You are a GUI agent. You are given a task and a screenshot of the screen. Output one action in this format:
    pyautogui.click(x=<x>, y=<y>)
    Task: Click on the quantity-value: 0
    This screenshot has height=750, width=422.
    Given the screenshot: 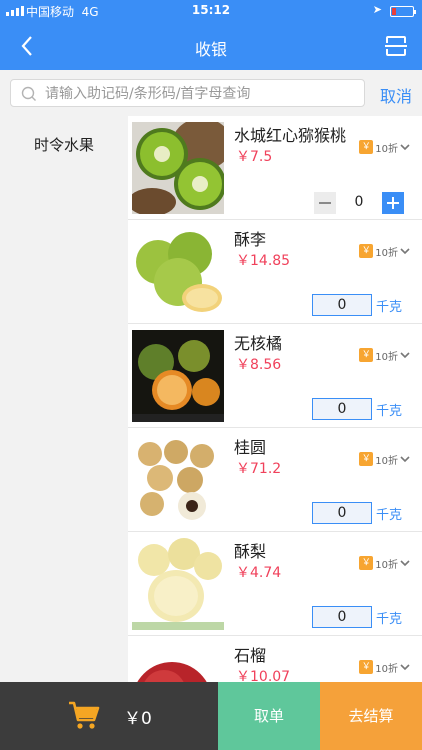 What is the action you would take?
    pyautogui.click(x=359, y=202)
    